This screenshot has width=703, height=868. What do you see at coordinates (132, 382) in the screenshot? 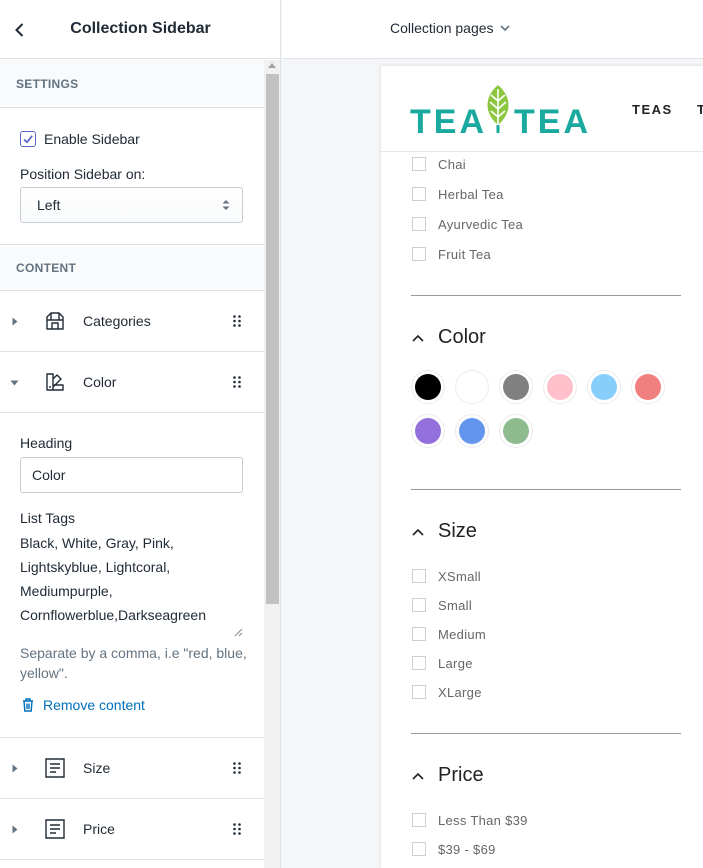
I see `block-color: Color` at bounding box center [132, 382].